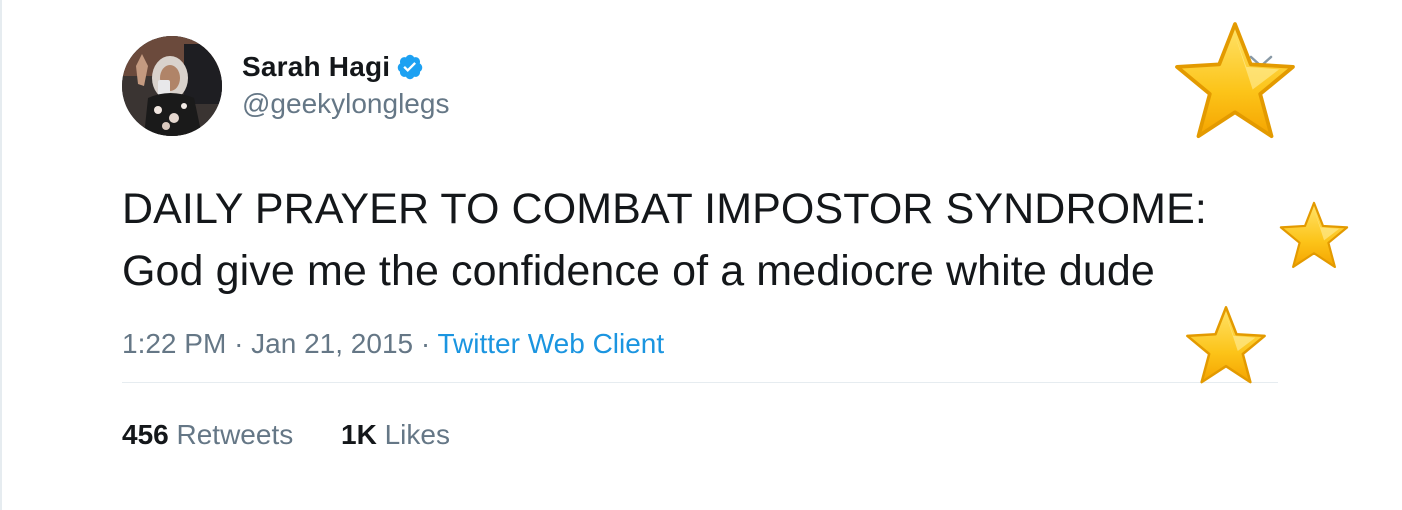 The height and width of the screenshot is (510, 1402). I want to click on user-handle: @geekylonglegs, so click(345, 104).